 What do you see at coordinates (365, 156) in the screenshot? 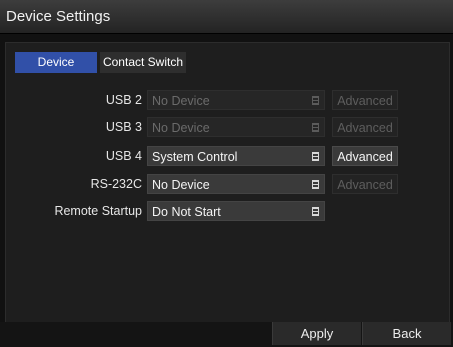
I see `usb4-advanced-button: Advanced` at bounding box center [365, 156].